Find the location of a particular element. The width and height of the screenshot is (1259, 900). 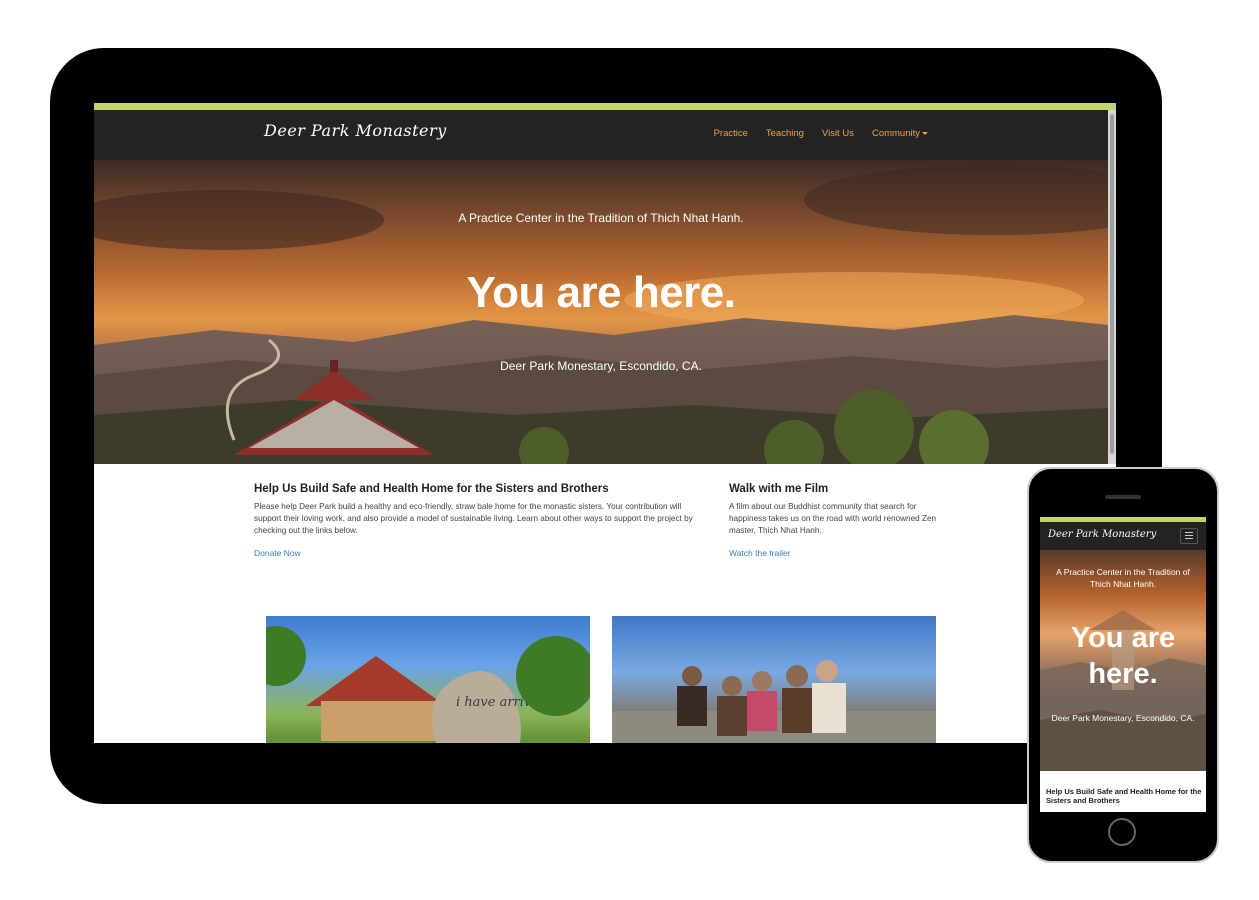

mobile-navbar: Deer Park Monastery is located at coordinates (1123, 536).